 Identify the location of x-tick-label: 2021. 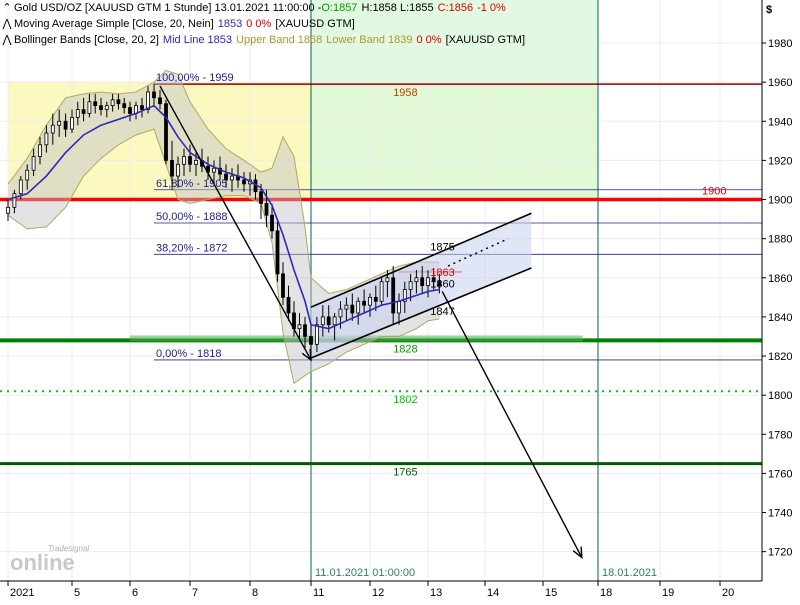
(22, 593).